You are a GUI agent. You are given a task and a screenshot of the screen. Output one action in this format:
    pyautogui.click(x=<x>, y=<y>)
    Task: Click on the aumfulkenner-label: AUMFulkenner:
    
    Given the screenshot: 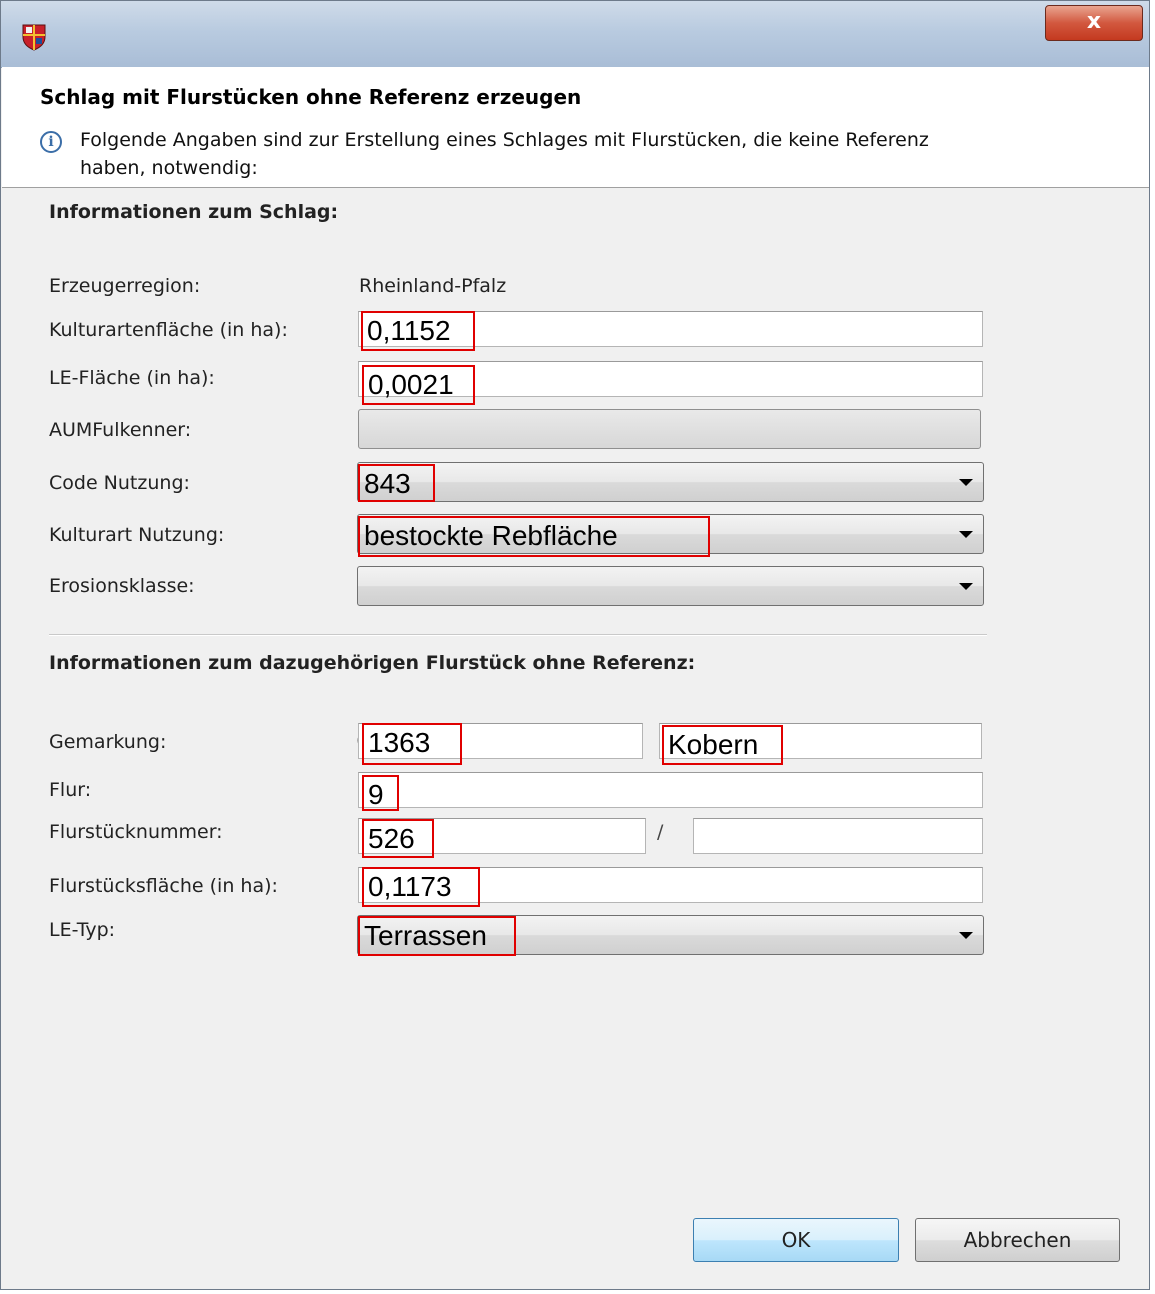 What is the action you would take?
    pyautogui.click(x=120, y=430)
    